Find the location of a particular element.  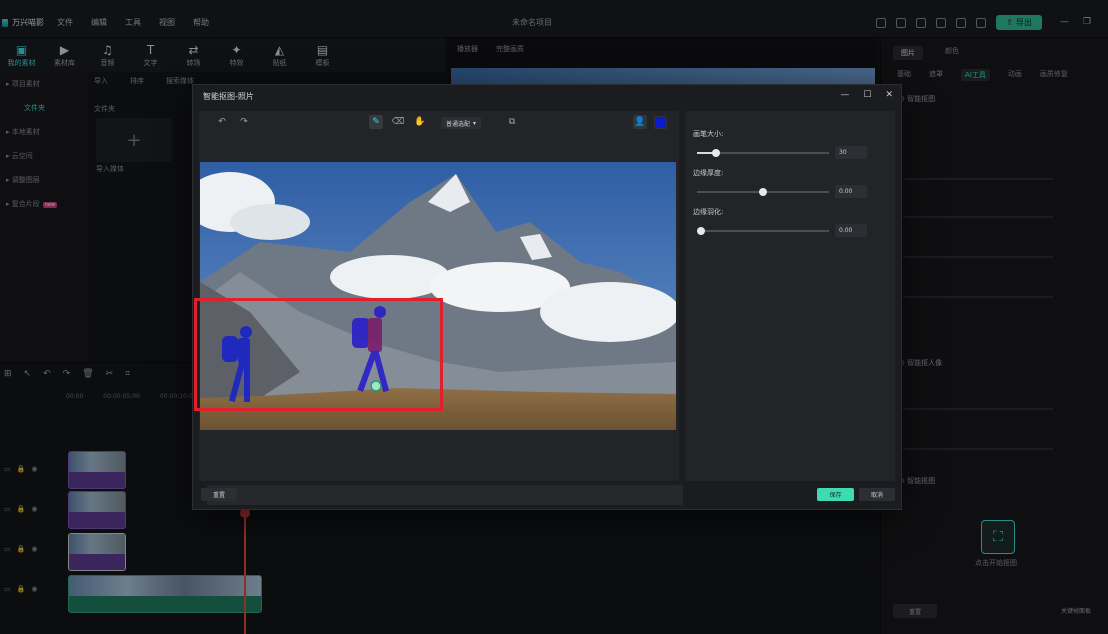

overlay-color-swatch is located at coordinates (660, 122).